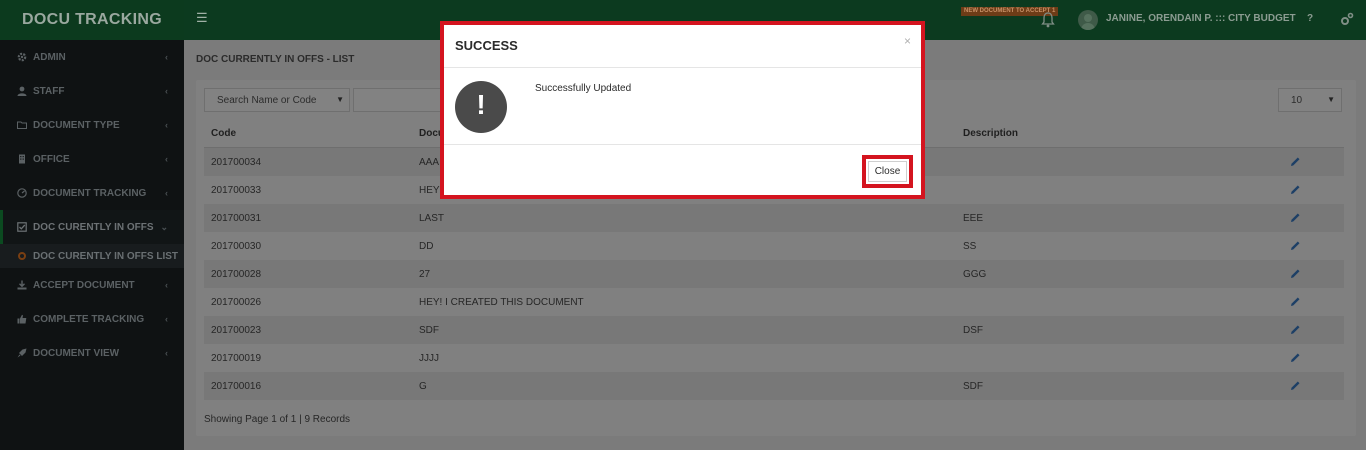 This screenshot has height=450, width=1366. I want to click on column-header-code: Code, so click(223, 133).